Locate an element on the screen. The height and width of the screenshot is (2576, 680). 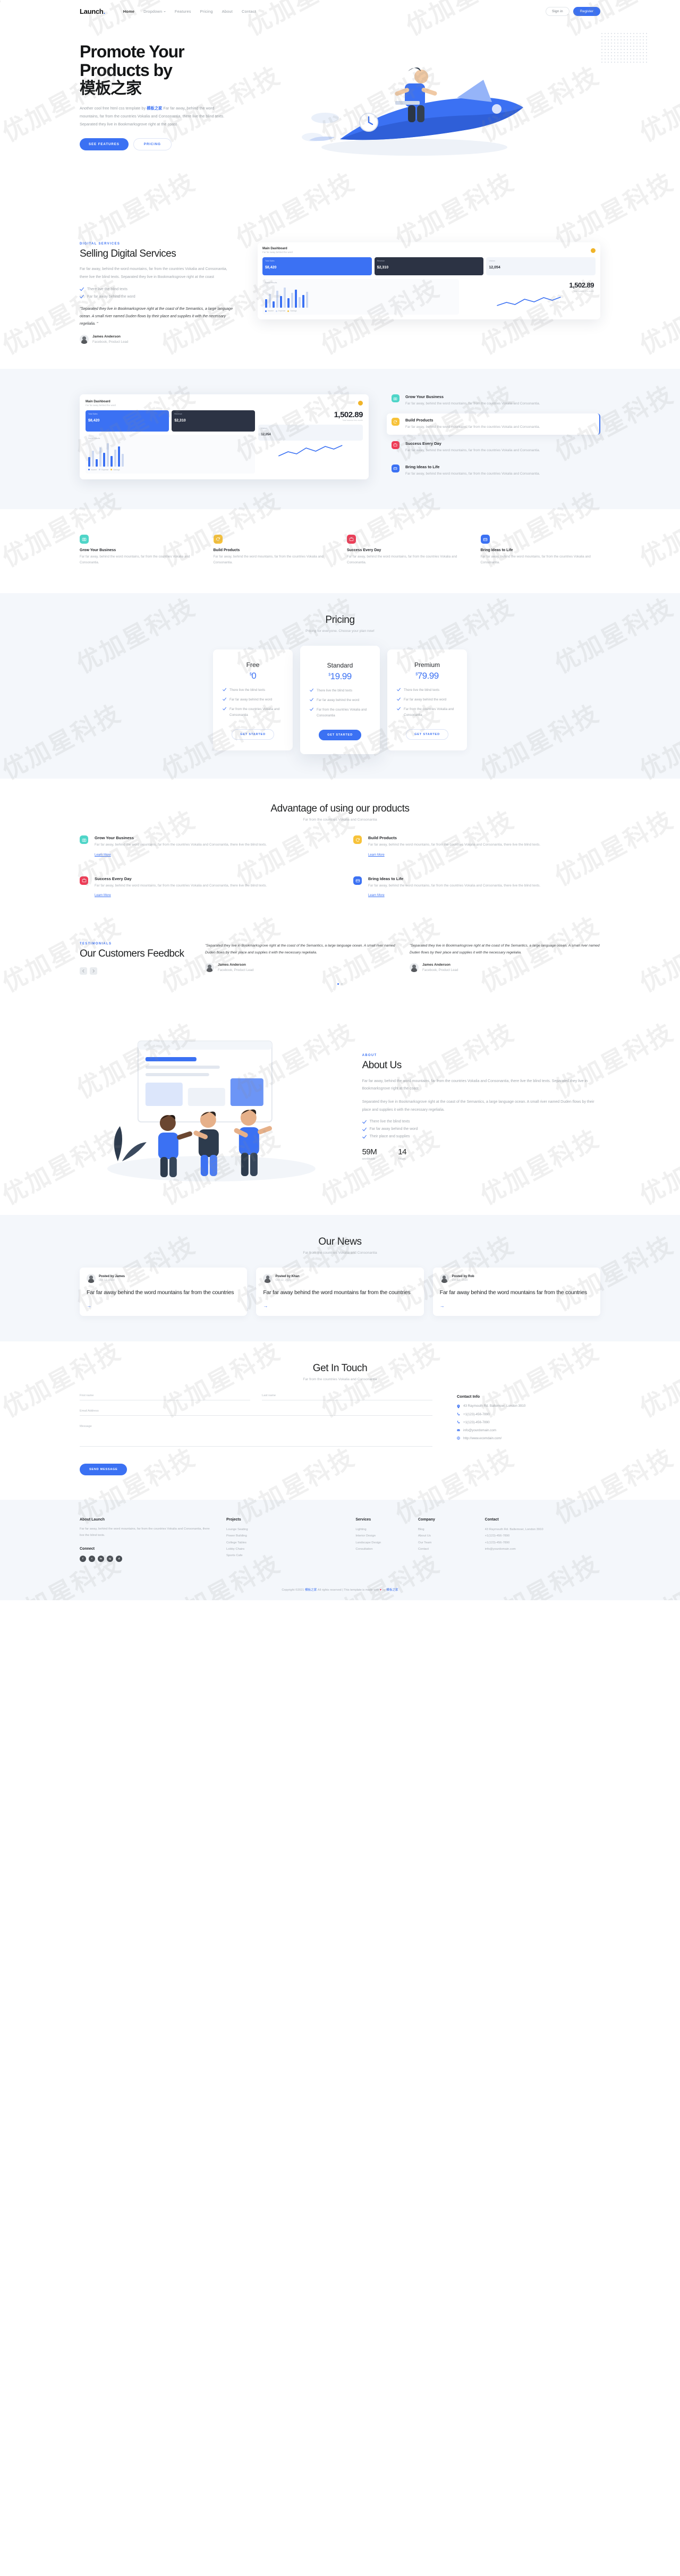
nav-item-home: Home is located at coordinates (128, 12).